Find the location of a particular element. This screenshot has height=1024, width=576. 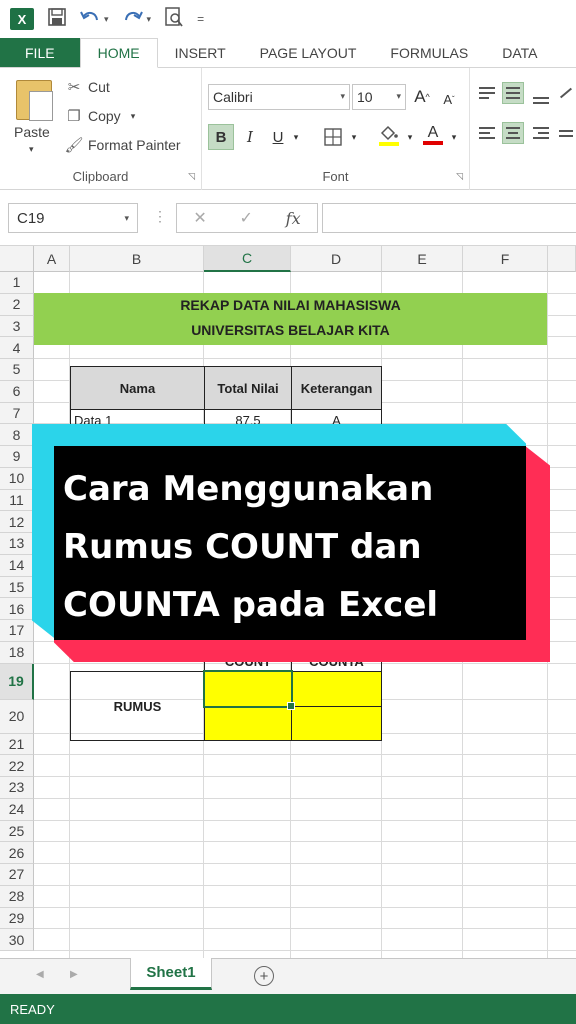

row-header-28: 28 is located at coordinates (17, 896).